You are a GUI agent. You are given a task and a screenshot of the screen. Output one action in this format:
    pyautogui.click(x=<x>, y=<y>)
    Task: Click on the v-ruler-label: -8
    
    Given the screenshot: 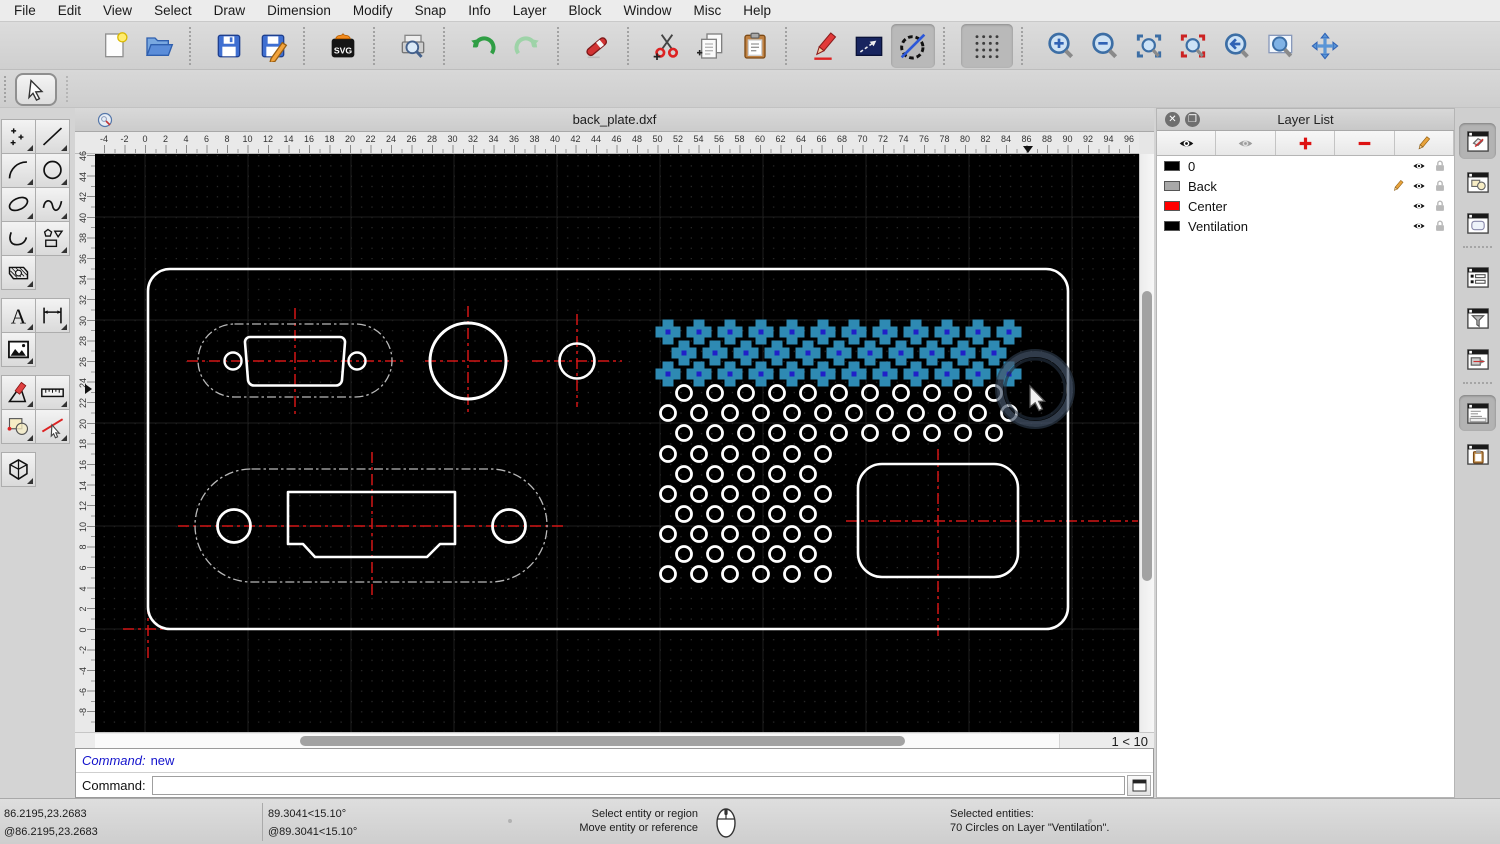 What is the action you would take?
    pyautogui.click(x=83, y=712)
    